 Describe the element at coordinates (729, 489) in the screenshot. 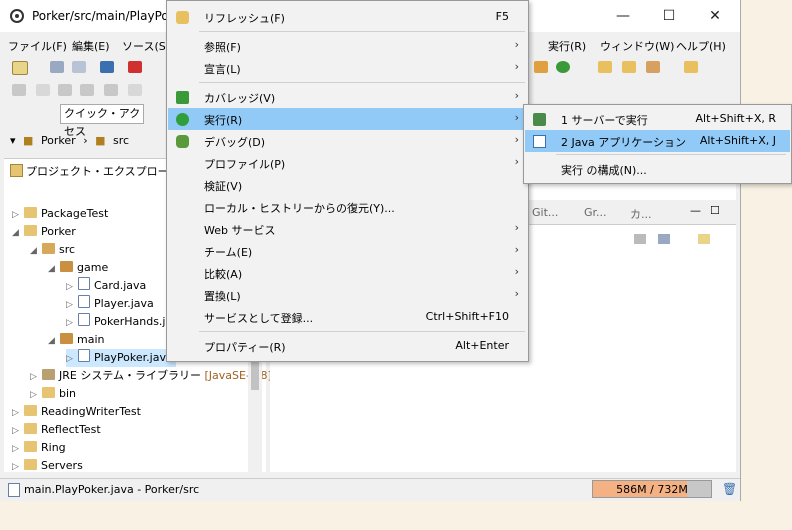

I see `trash-icon: 🗑` at that location.